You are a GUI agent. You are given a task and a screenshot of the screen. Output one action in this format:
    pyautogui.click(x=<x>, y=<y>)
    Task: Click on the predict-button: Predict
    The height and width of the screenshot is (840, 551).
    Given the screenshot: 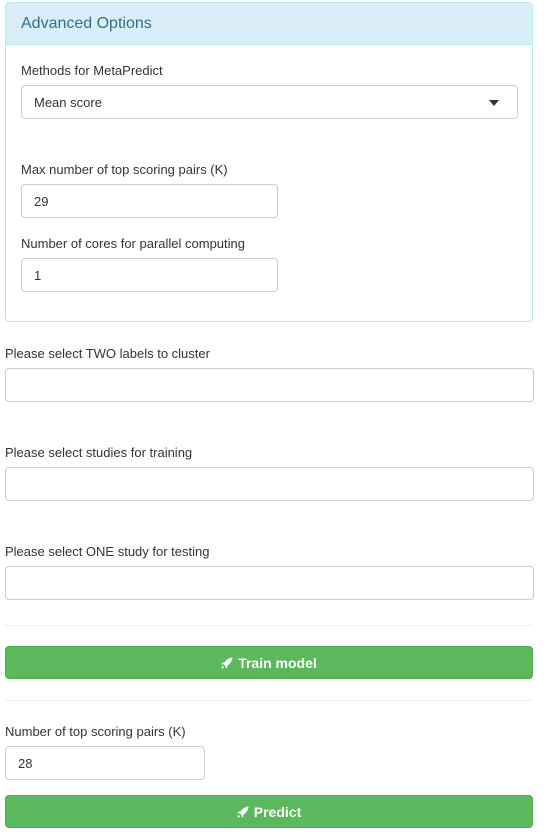 What is the action you would take?
    pyautogui.click(x=269, y=811)
    